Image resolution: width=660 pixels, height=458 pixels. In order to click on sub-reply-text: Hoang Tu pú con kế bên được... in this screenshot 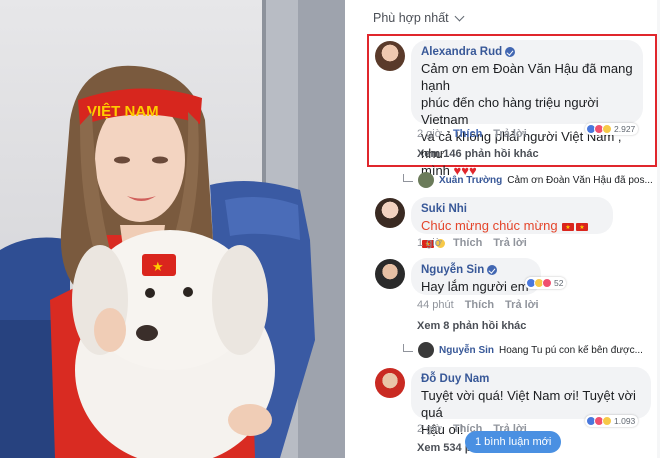, I will do `click(571, 350)`.